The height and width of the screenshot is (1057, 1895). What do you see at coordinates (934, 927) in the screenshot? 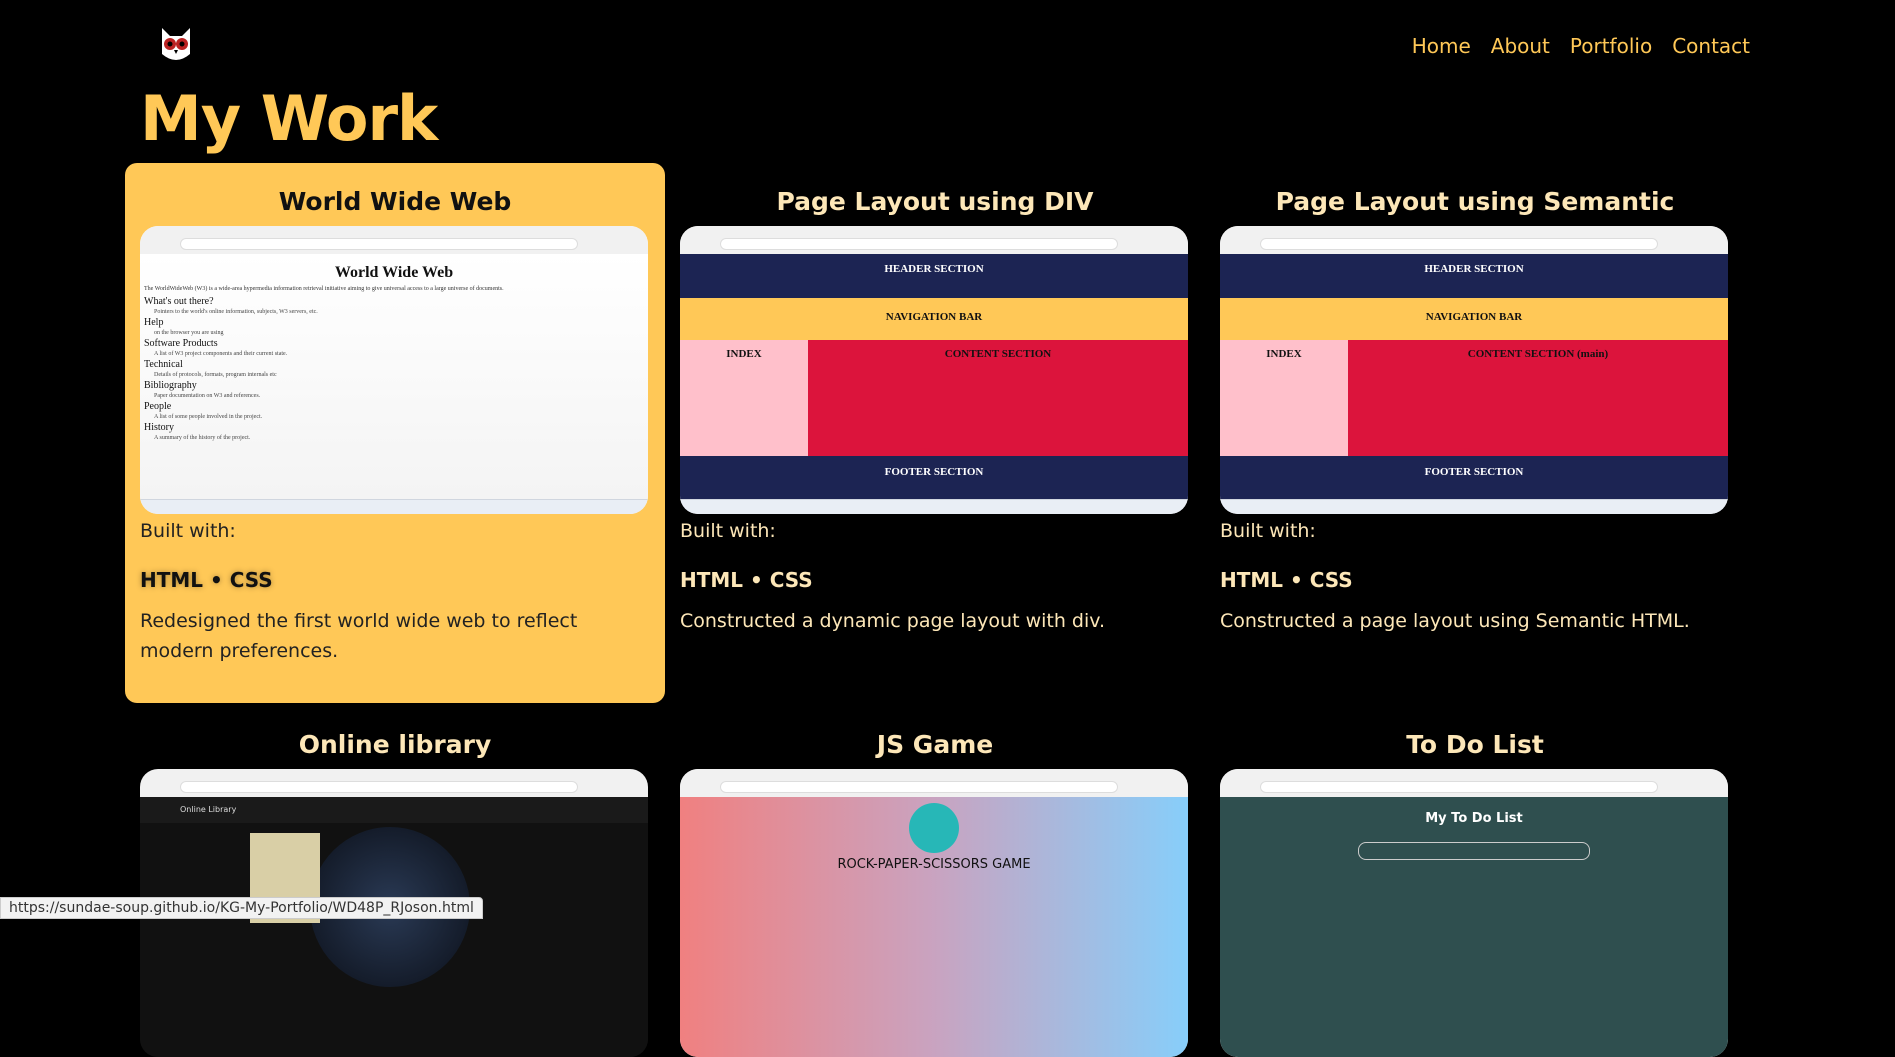
I see `game-preview: ROCK-PAPER-SCISSORS GAME` at bounding box center [934, 927].